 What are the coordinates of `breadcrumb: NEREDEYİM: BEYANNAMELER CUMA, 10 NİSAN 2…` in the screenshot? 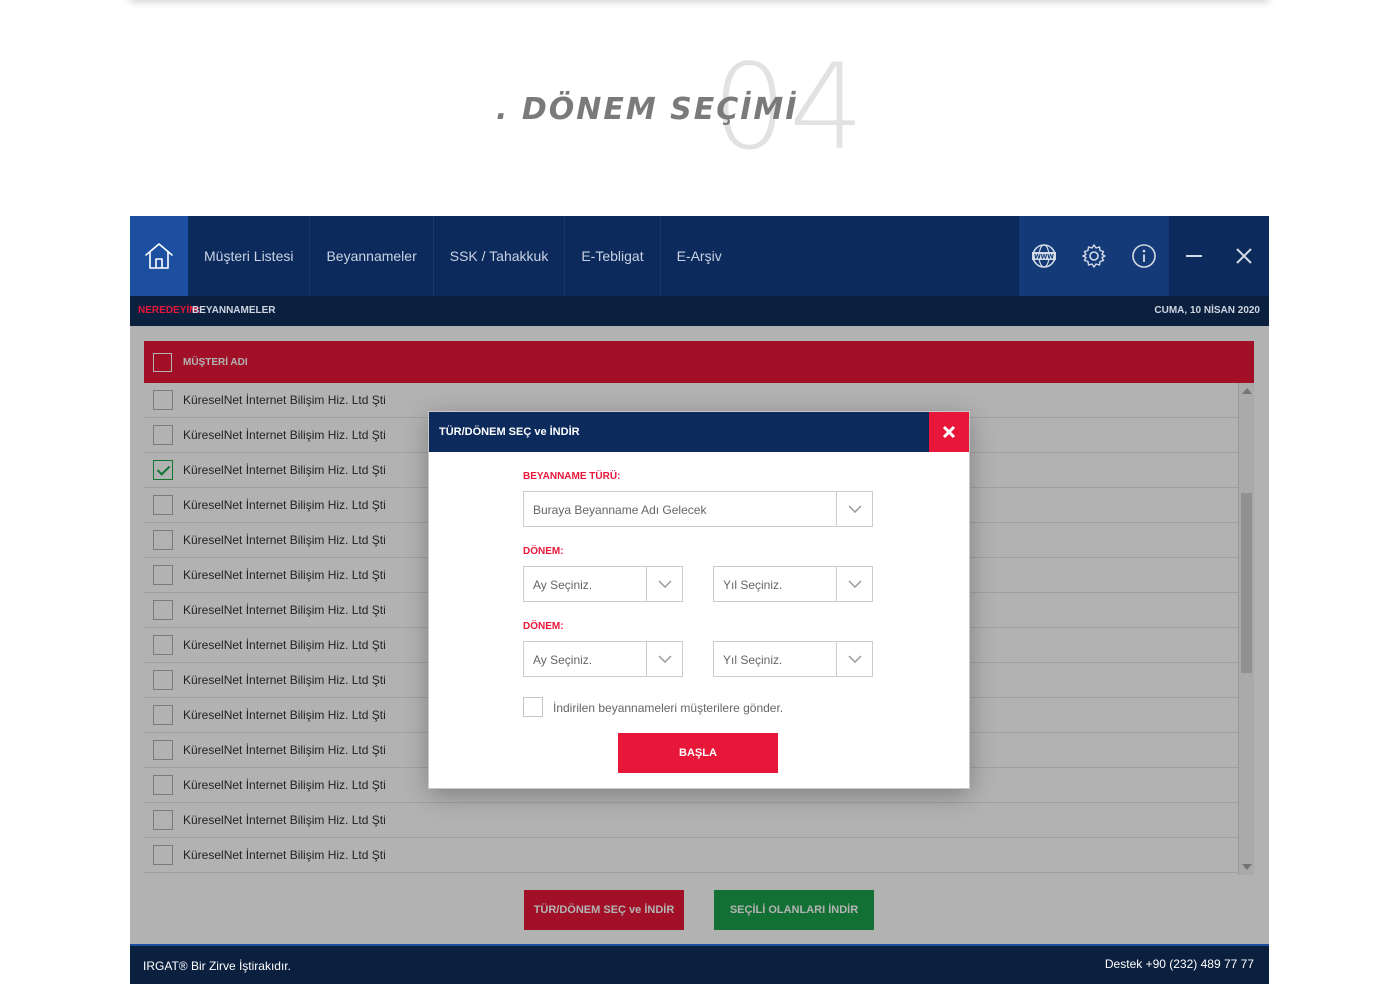 It's located at (699, 311).